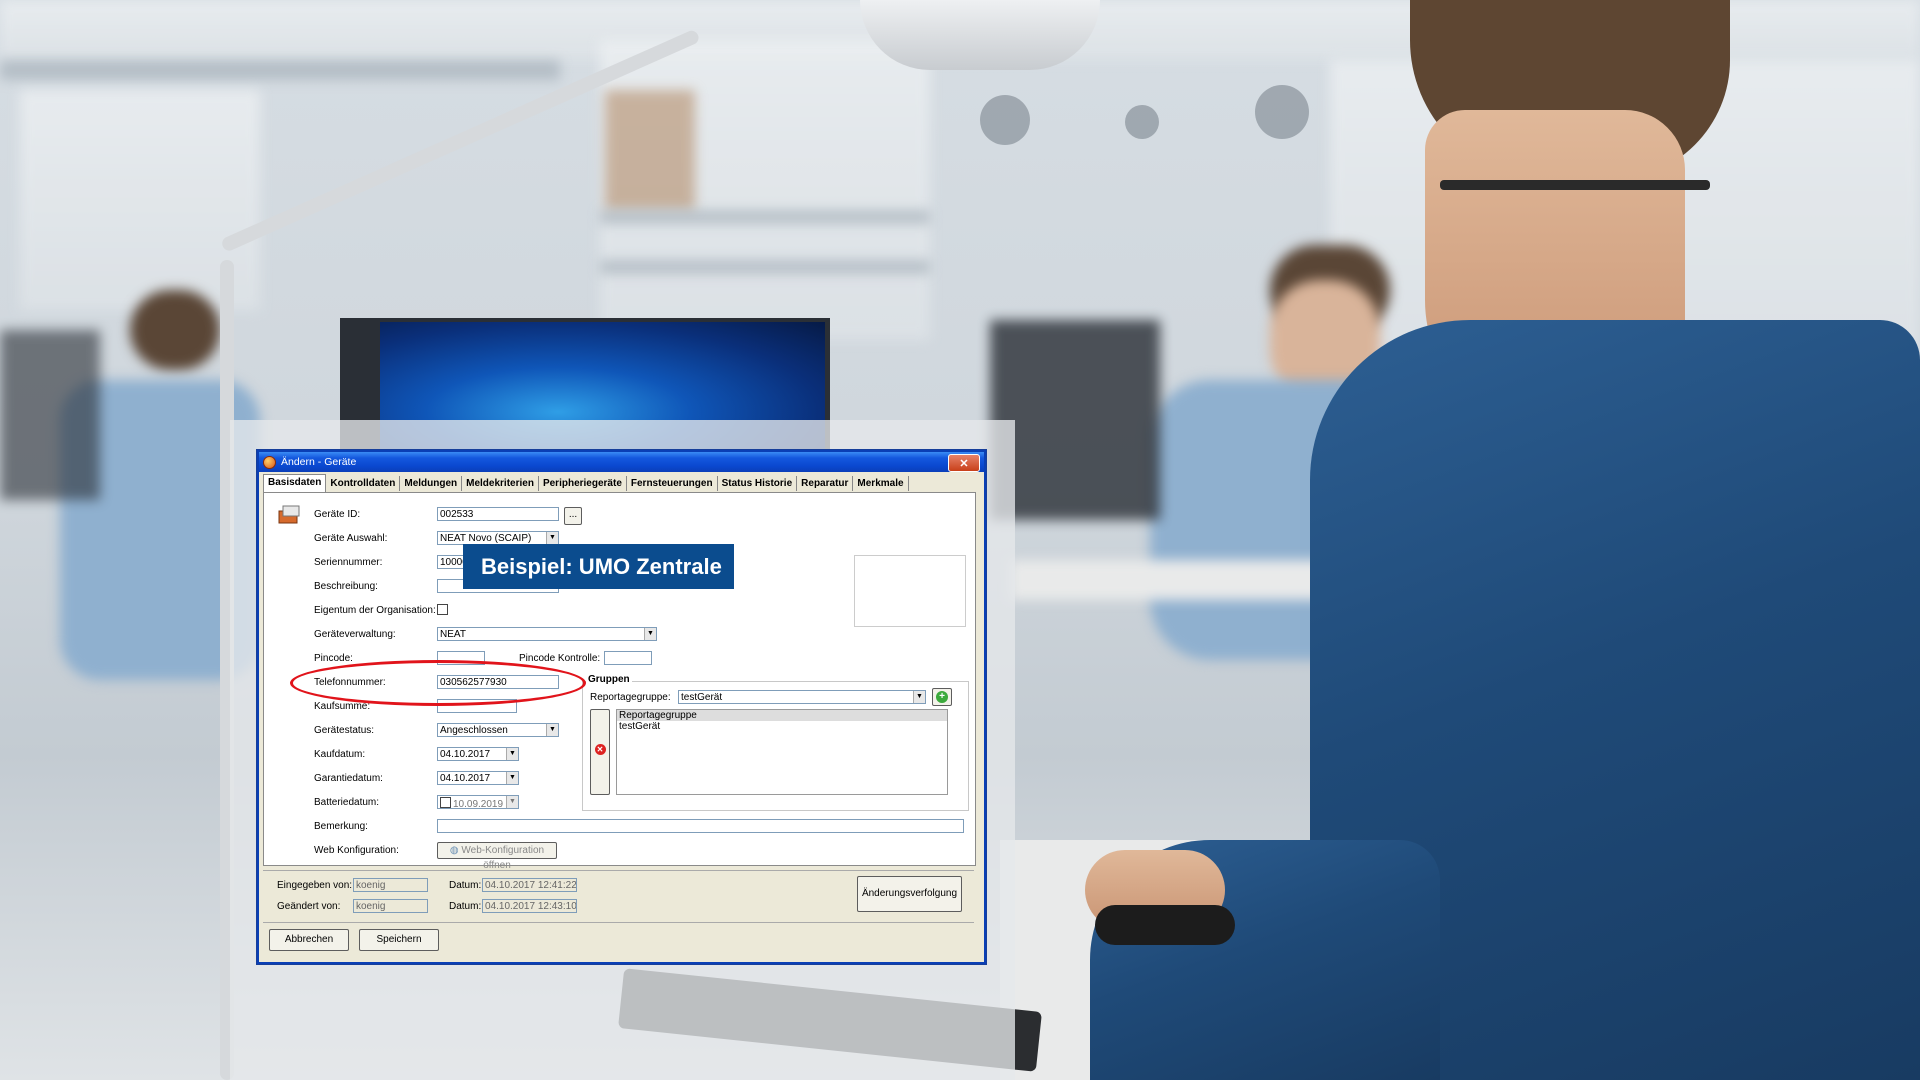 The width and height of the screenshot is (1920, 1080). Describe the element at coordinates (438, 683) in the screenshot. I see `highlight-ring` at that location.